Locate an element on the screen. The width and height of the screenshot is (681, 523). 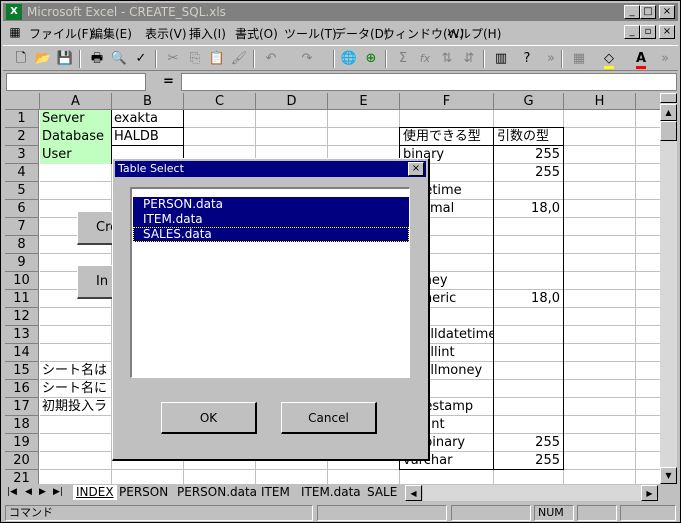
name-box is located at coordinates (76, 82).